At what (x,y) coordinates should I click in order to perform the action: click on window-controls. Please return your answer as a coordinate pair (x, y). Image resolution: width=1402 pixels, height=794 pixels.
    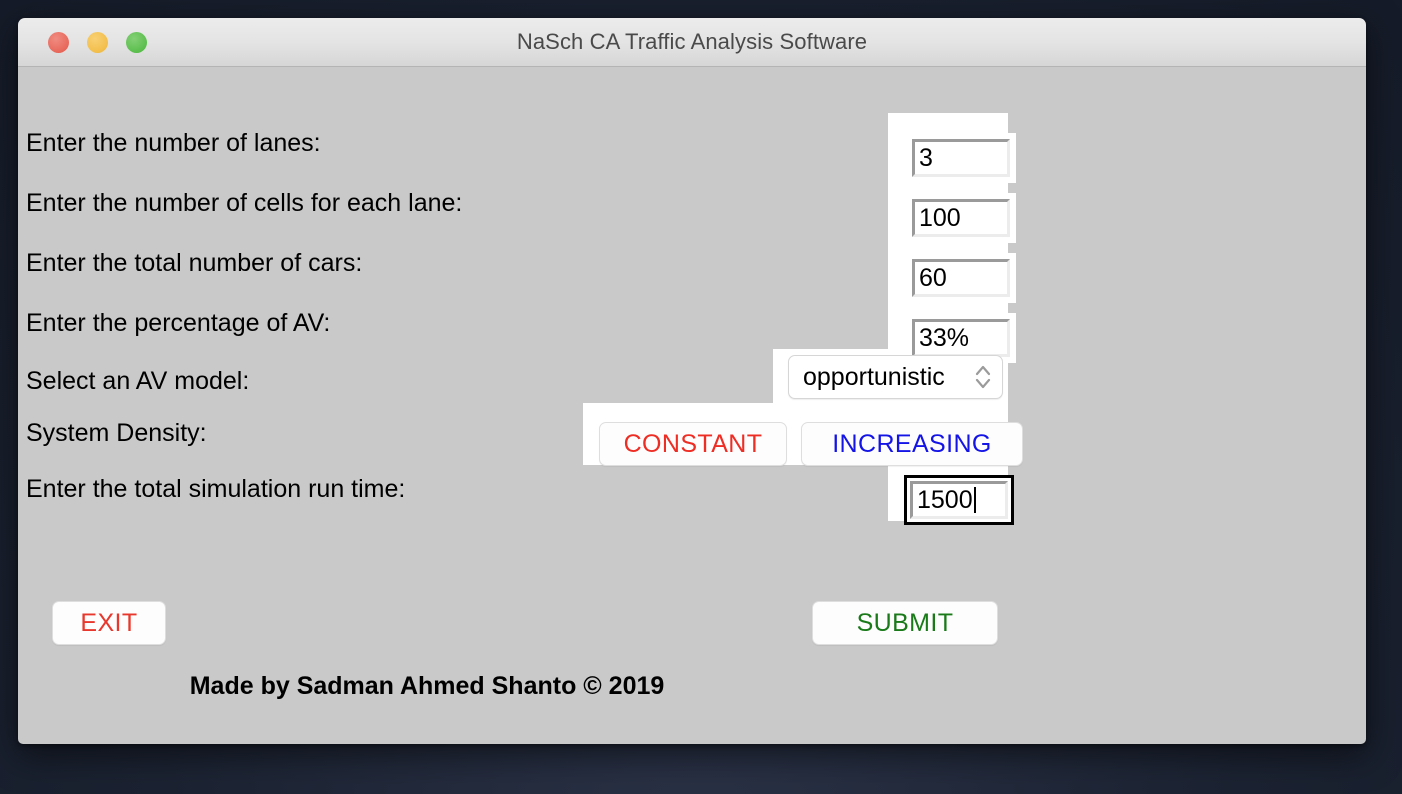
    Looking at the image, I should click on (97, 42).